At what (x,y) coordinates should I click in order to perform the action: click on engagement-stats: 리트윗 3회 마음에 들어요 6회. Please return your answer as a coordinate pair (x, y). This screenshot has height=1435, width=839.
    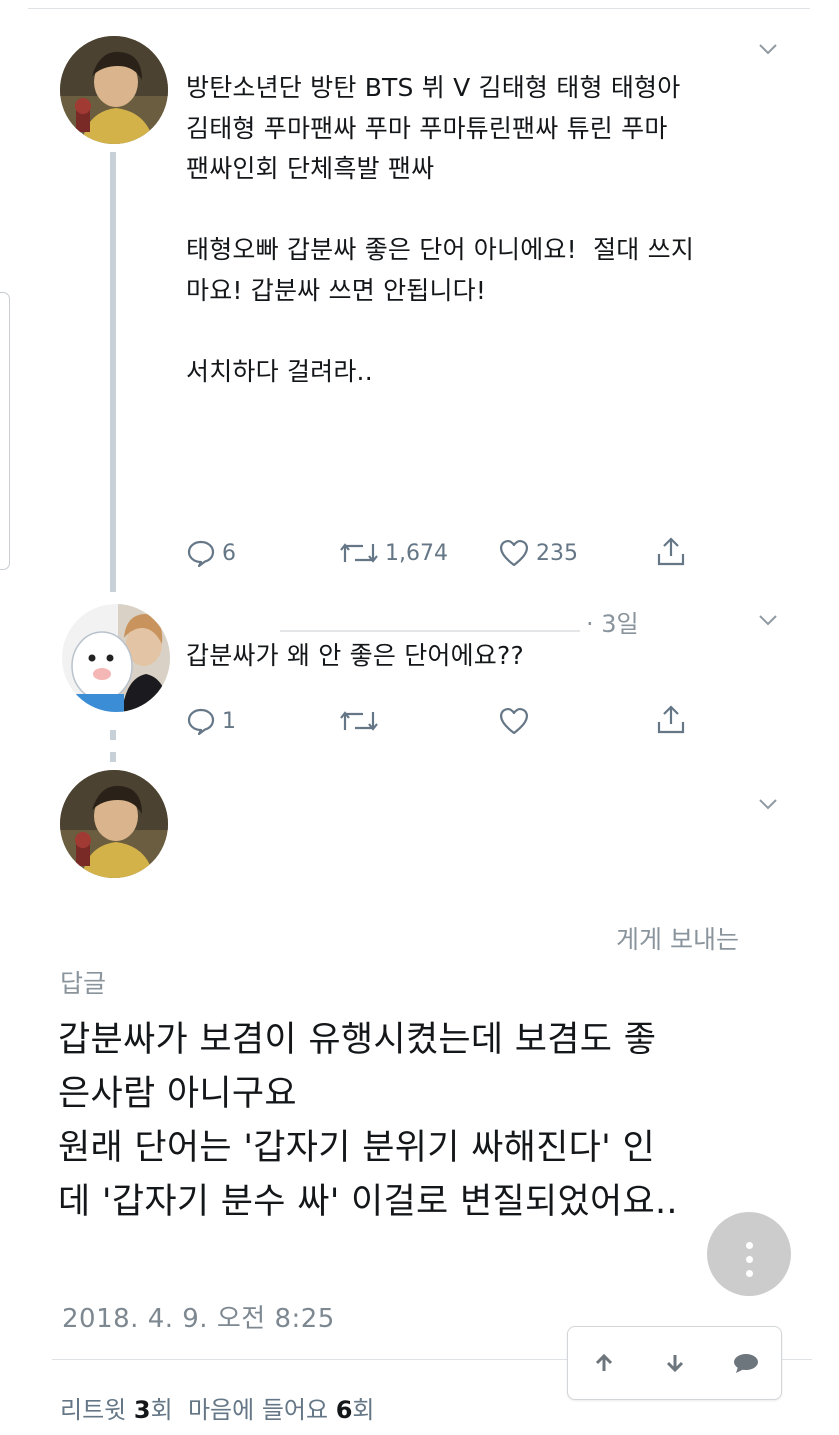
    Looking at the image, I should click on (217, 1407).